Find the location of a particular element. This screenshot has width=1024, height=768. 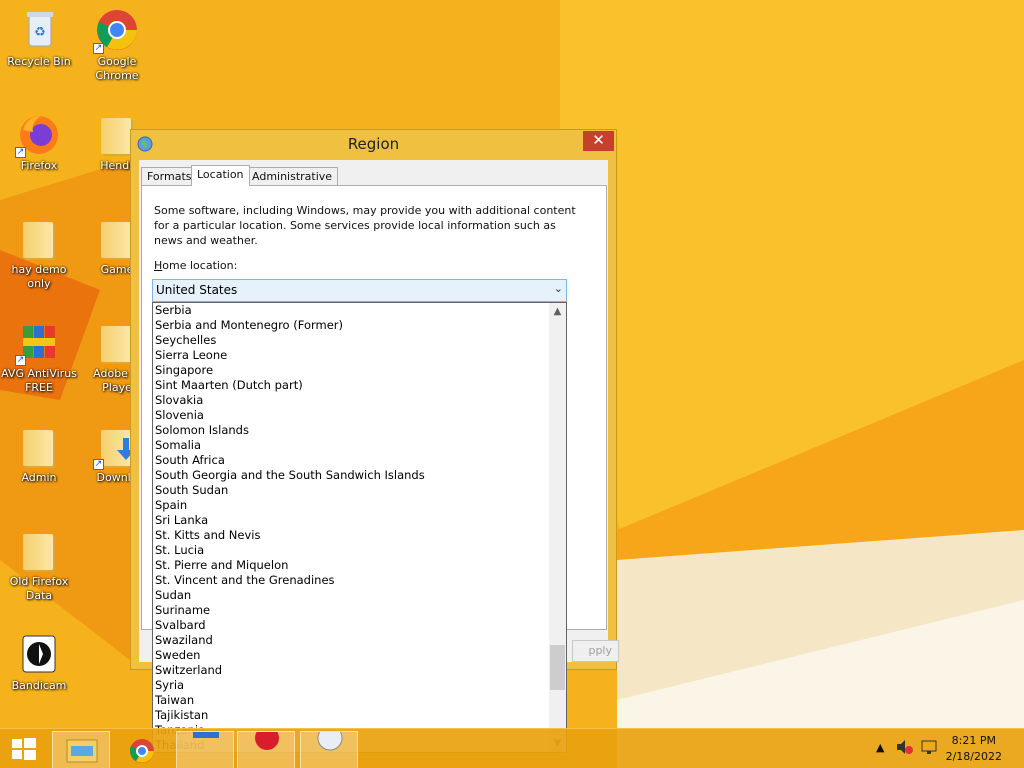

show-hidden-icons-chevron-icon: ▲ is located at coordinates (880, 747).